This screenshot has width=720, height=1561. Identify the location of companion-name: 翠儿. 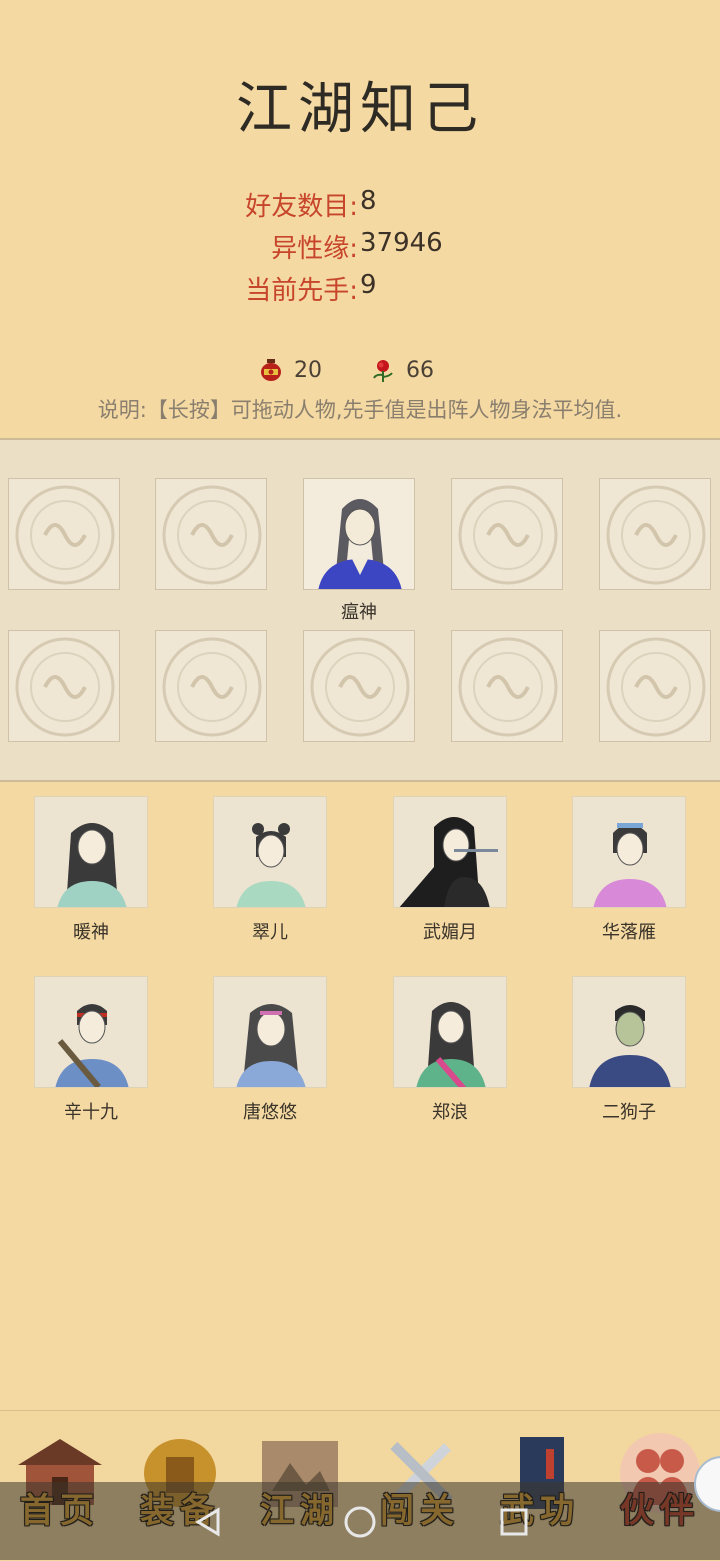
(270, 932).